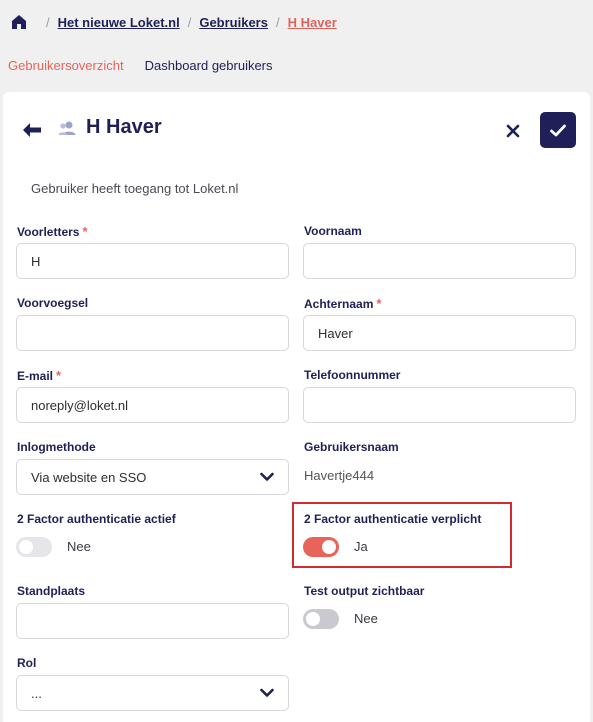 The height and width of the screenshot is (722, 593). I want to click on tab-gebruikersoverzicht: Gebruikersoverzicht, so click(66, 65).